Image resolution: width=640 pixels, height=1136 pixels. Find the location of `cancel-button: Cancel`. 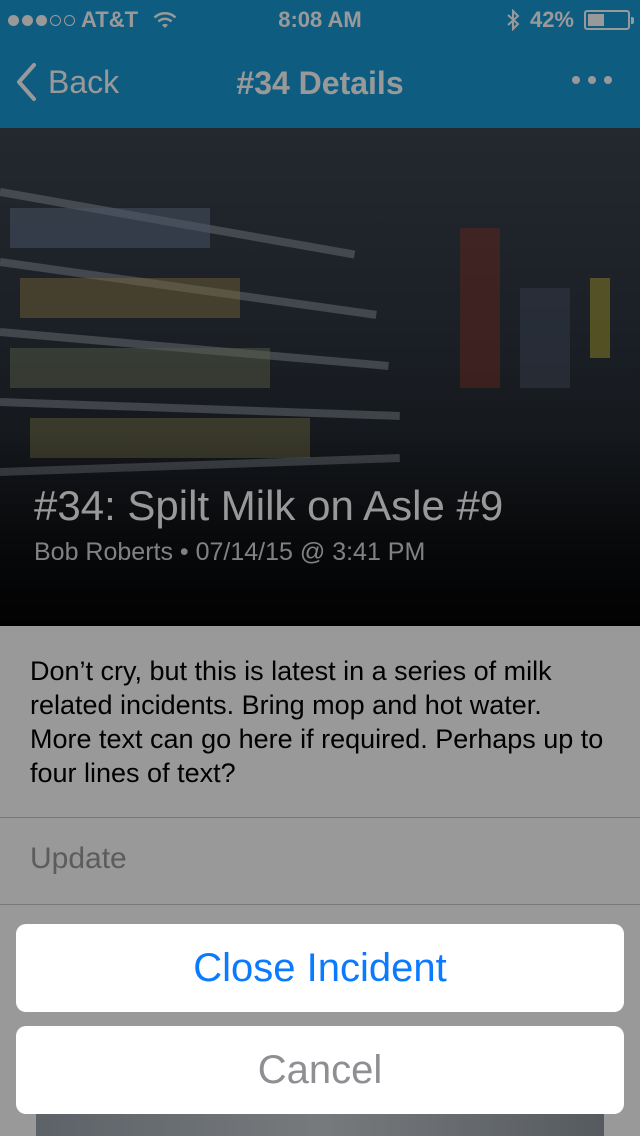

cancel-button: Cancel is located at coordinates (320, 1070).